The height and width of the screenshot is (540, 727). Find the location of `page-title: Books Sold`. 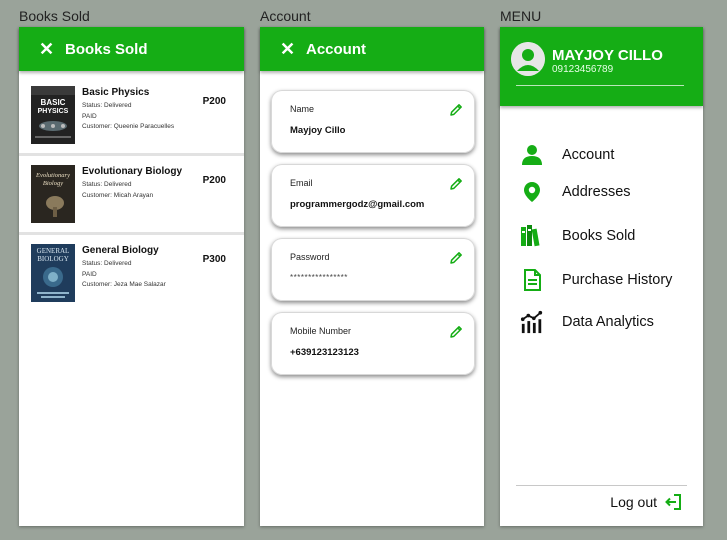

page-title: Books Sold is located at coordinates (106, 49).